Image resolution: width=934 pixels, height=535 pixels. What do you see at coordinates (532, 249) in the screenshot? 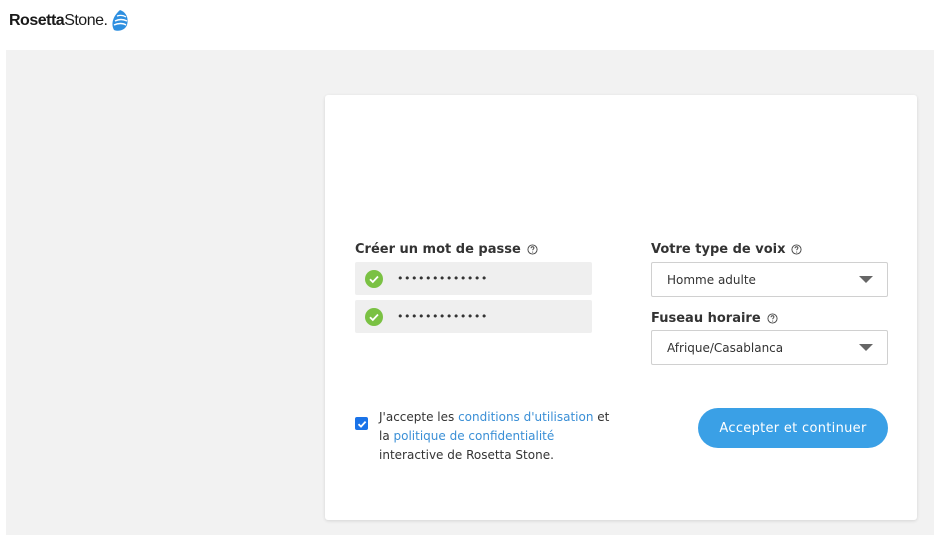
I see `password-help-icon` at bounding box center [532, 249].